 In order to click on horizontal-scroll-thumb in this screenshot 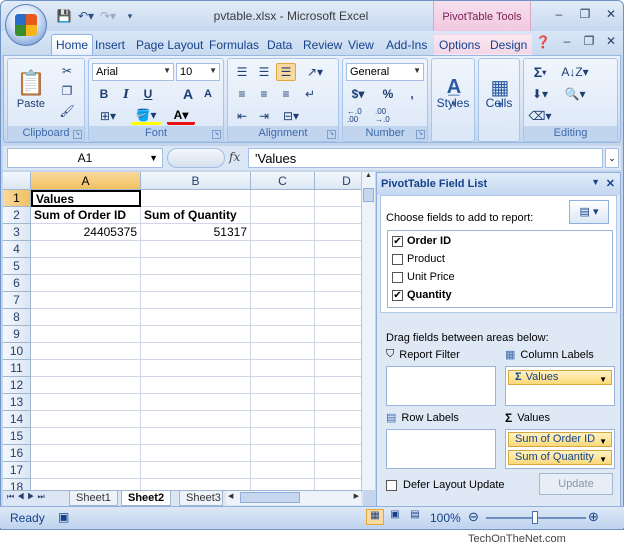, I will do `click(270, 497)`.